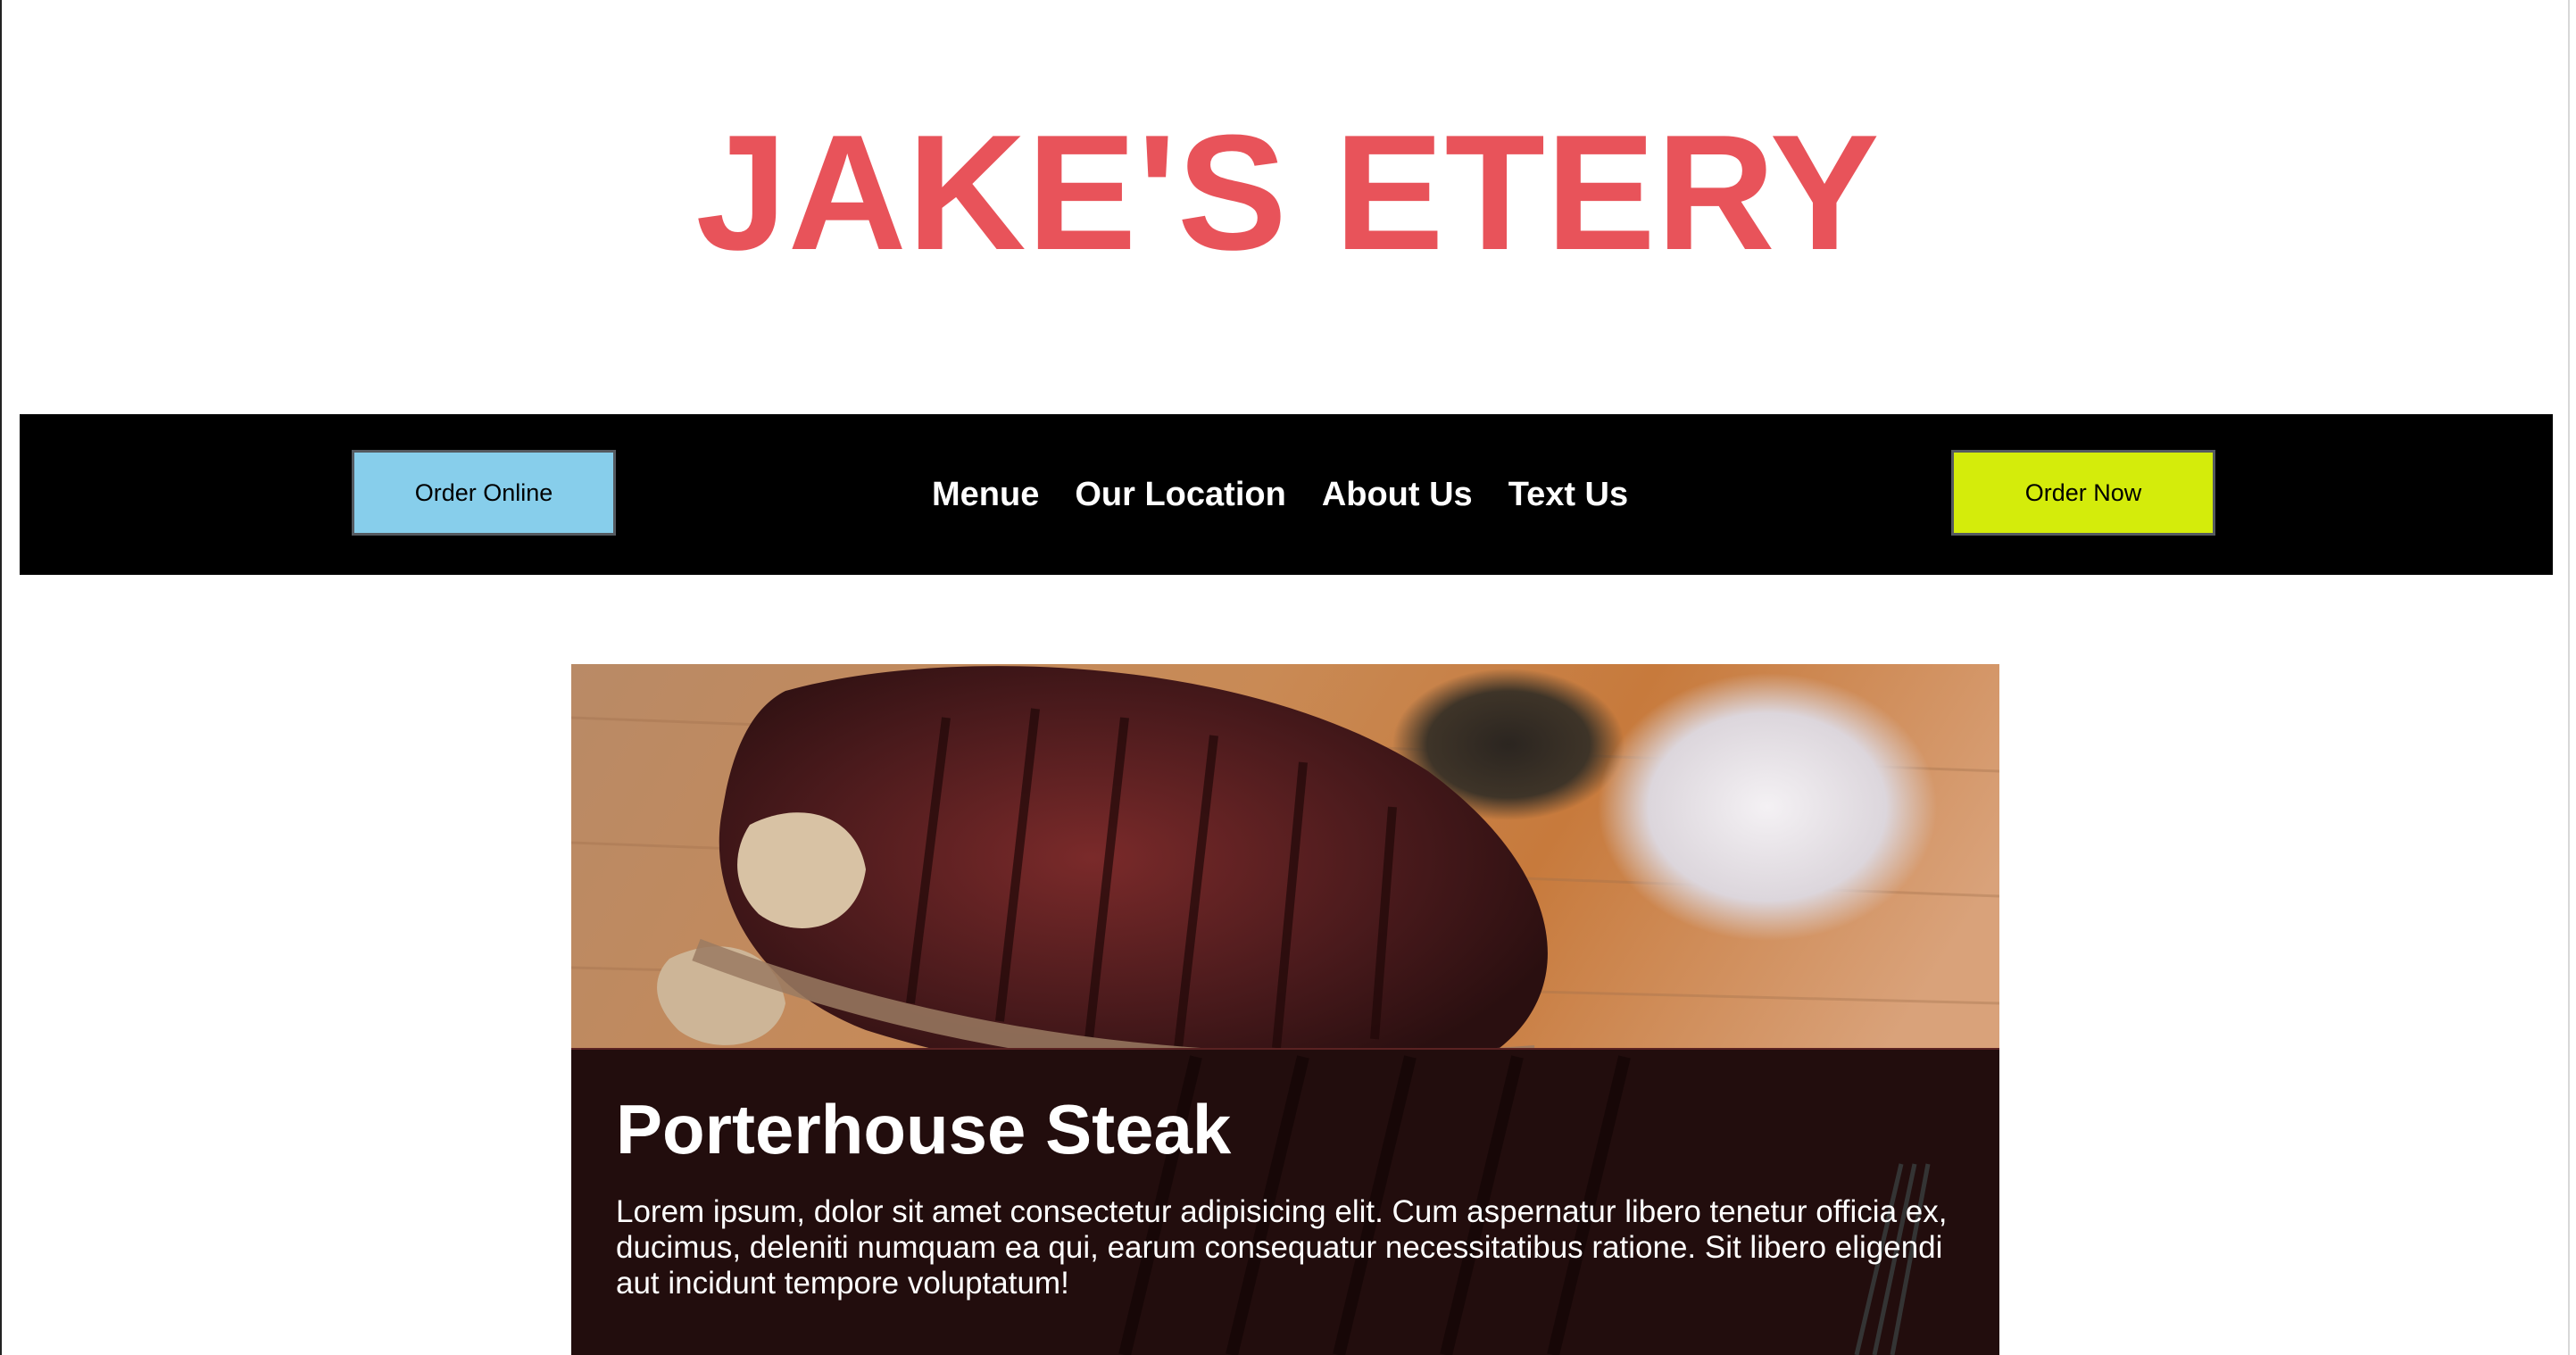 The height and width of the screenshot is (1355, 2576). What do you see at coordinates (924, 1129) in the screenshot?
I see `dish-title: Porterhouse Steak` at bounding box center [924, 1129].